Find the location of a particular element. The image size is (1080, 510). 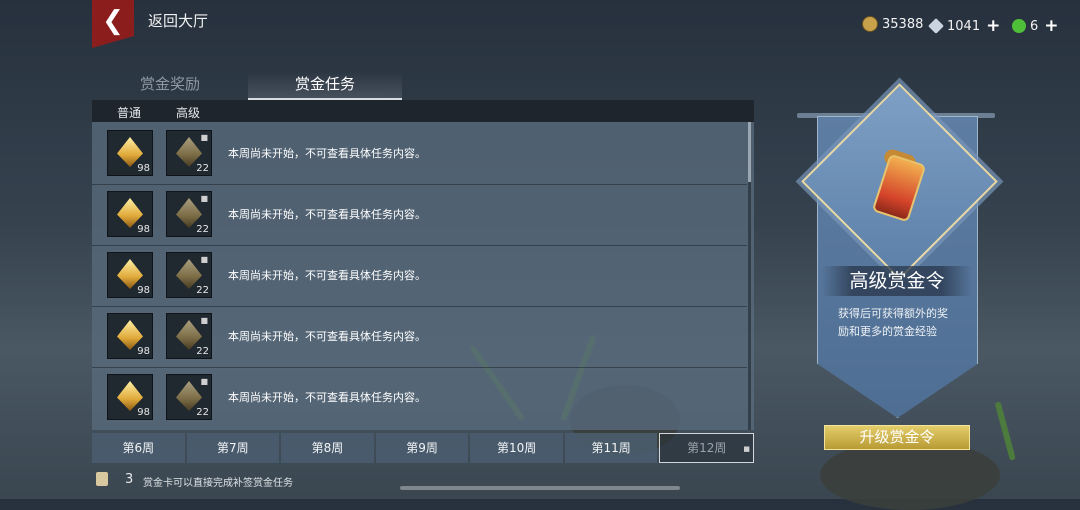

tab-week-8: 第8周 is located at coordinates (327, 448).